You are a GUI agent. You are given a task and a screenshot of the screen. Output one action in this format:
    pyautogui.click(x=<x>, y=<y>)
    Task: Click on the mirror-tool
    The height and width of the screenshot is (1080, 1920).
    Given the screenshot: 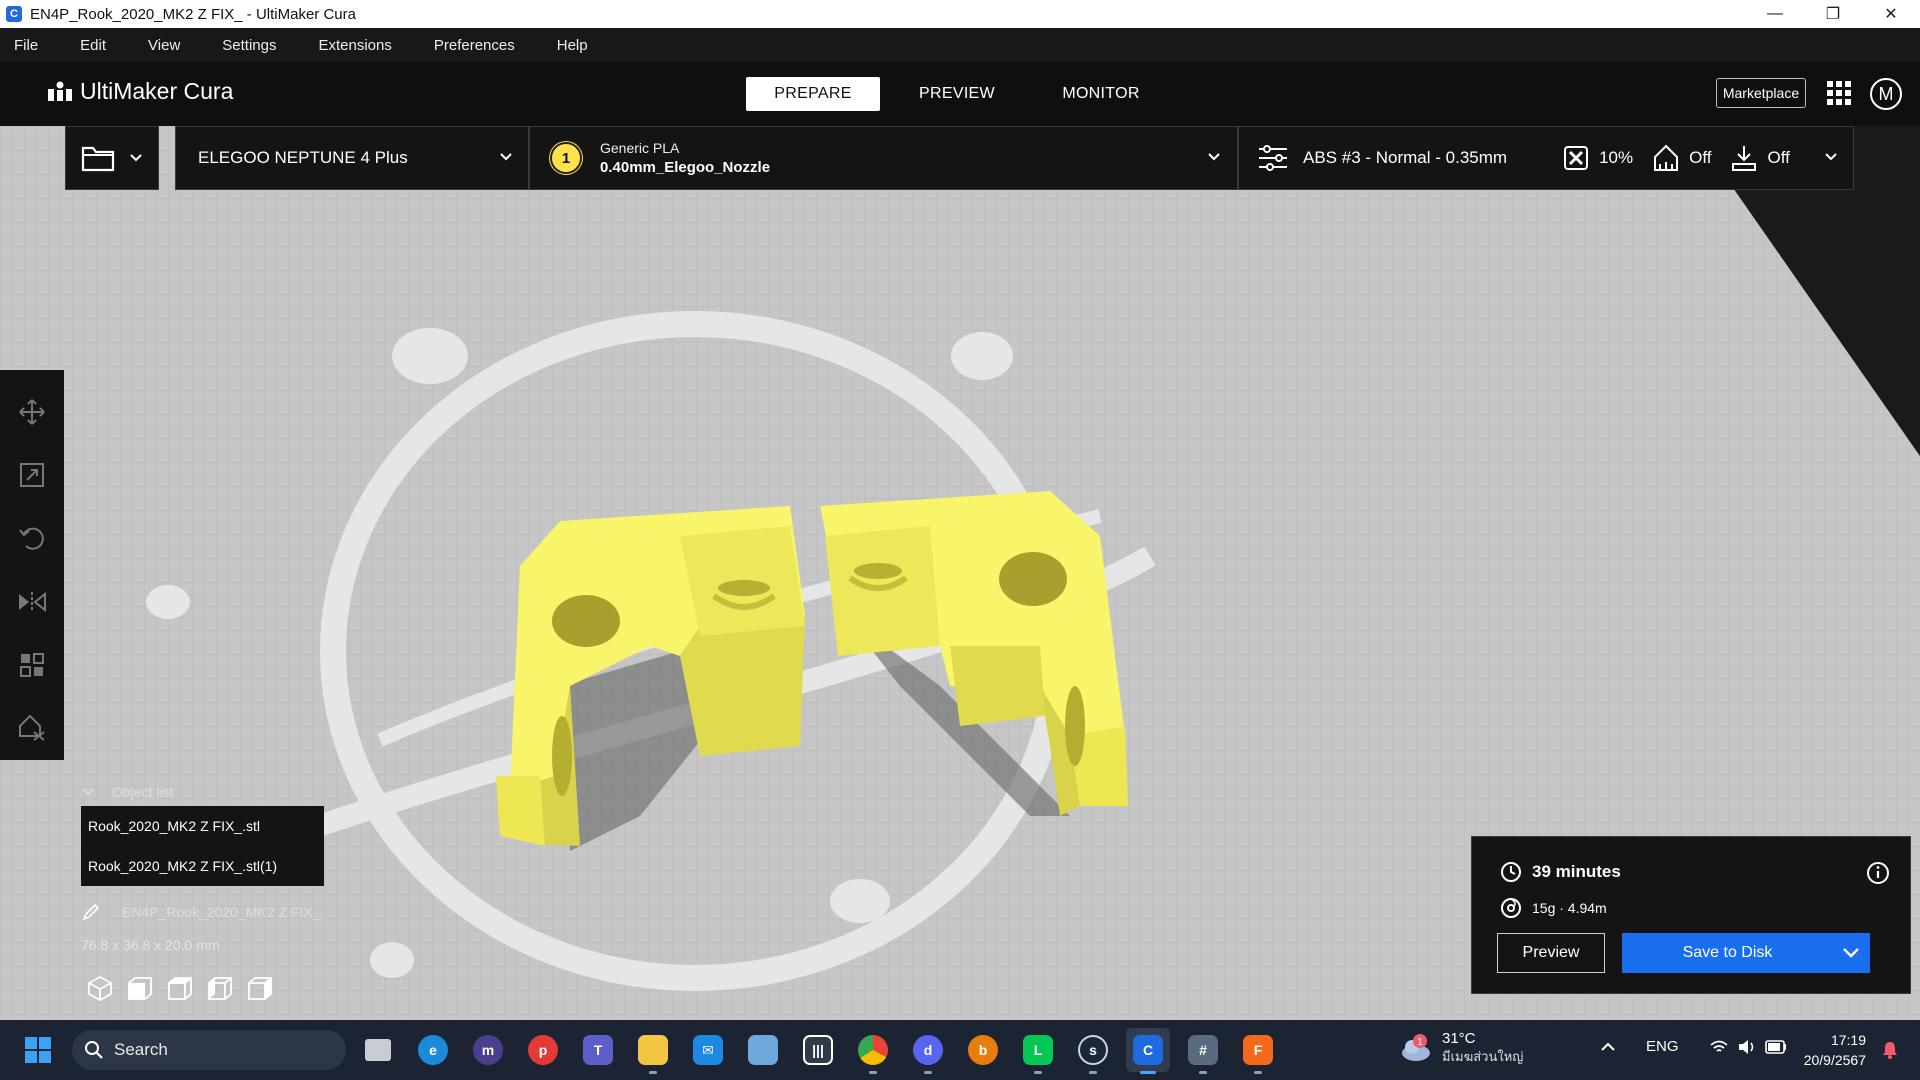 What is the action you would take?
    pyautogui.click(x=32, y=601)
    